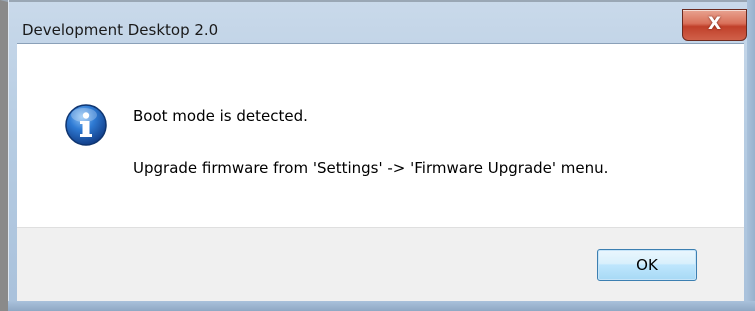  Describe the element at coordinates (381, 306) in the screenshot. I see `window-border-bottom` at that location.